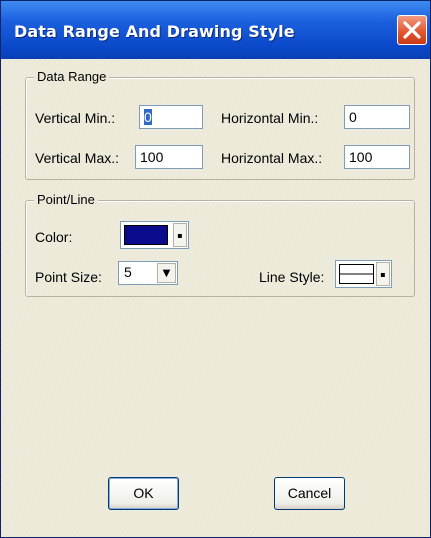  I want to click on line-style-picker: ▪, so click(363, 274).